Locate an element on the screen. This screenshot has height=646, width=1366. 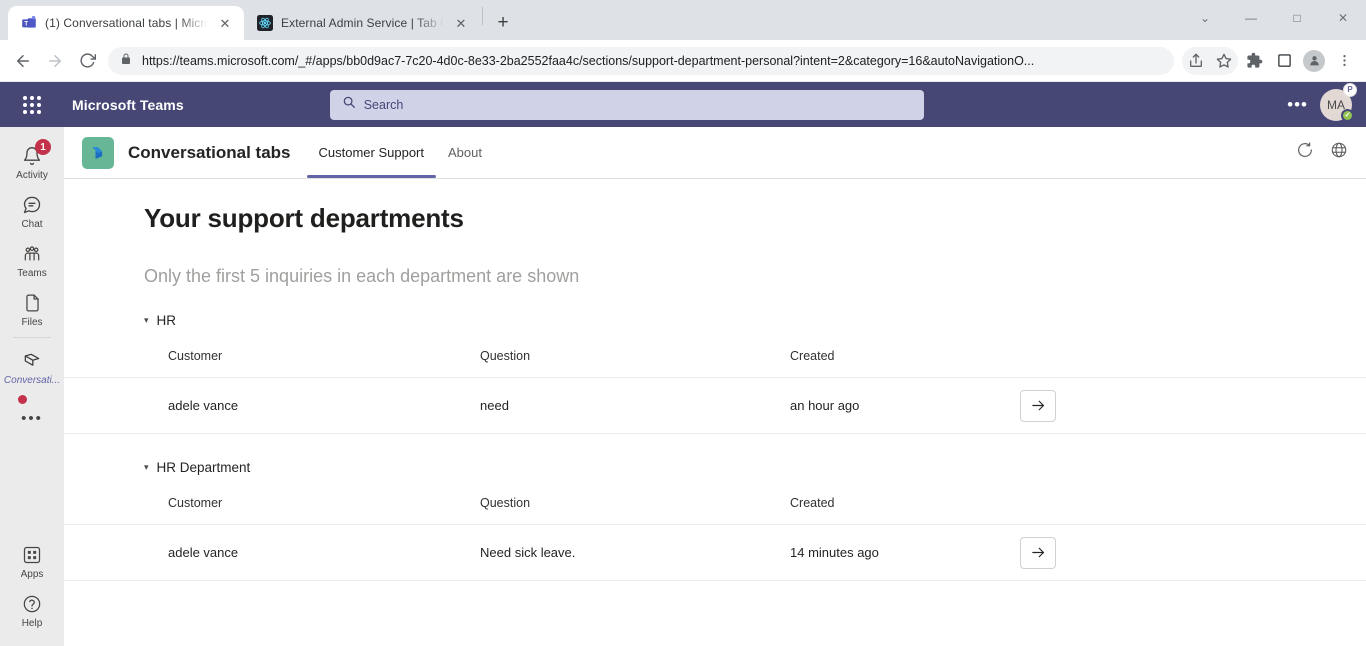
teams-top-bar: Microsoft Teams Search ••• MA ✓ P is located at coordinates (683, 104).